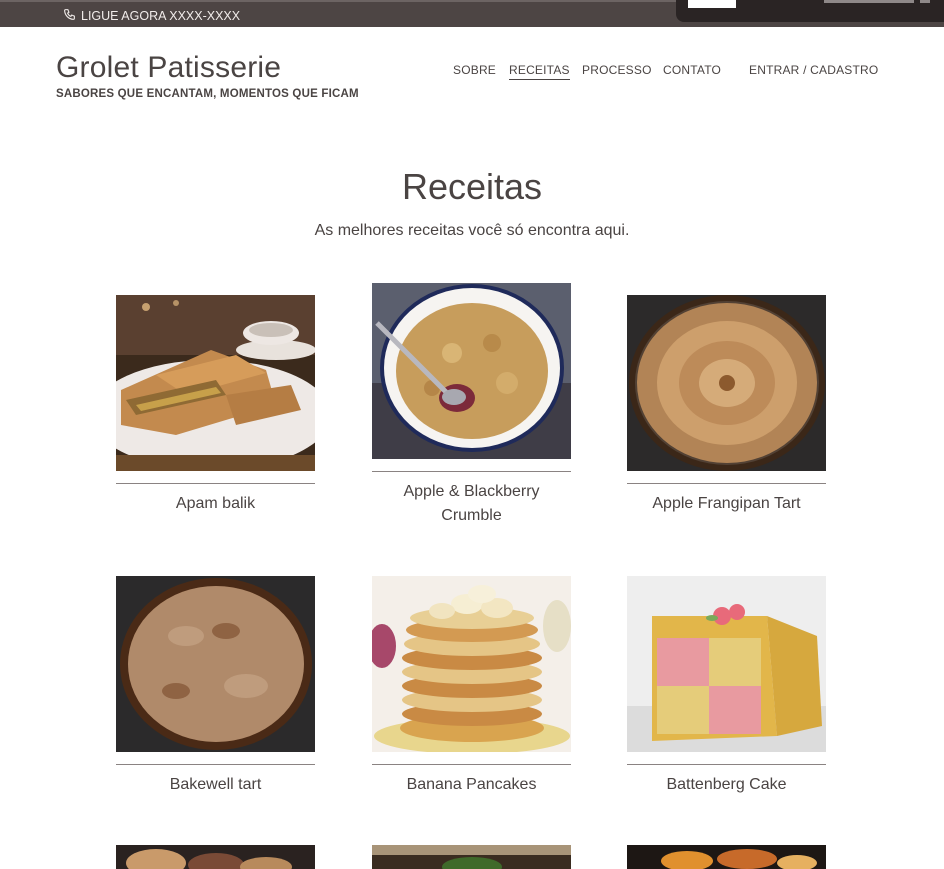  Describe the element at coordinates (207, 94) in the screenshot. I see `site-tagline: SABORES QUE ENCANTAM, MOMENTOS QUE FICAM` at that location.